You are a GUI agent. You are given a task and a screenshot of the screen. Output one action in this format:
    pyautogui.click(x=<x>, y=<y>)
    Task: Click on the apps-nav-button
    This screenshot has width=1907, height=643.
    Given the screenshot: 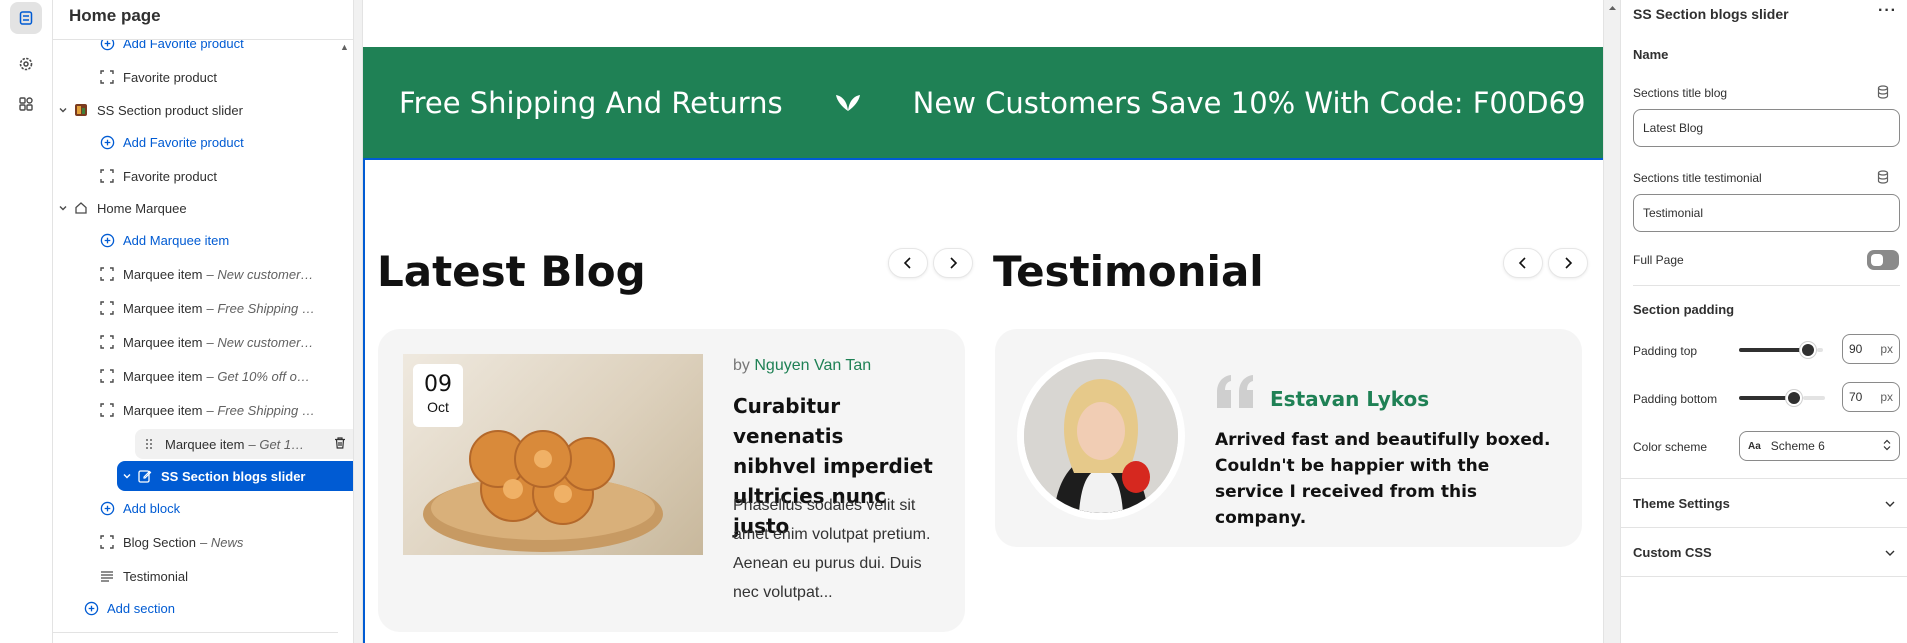 What is the action you would take?
    pyautogui.click(x=26, y=104)
    